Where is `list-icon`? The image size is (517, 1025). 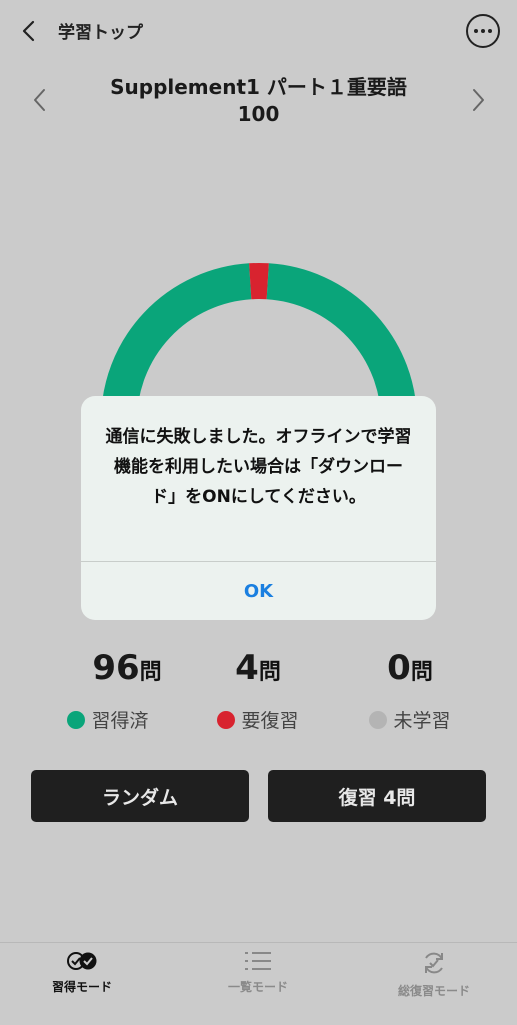
list-icon is located at coordinates (258, 961).